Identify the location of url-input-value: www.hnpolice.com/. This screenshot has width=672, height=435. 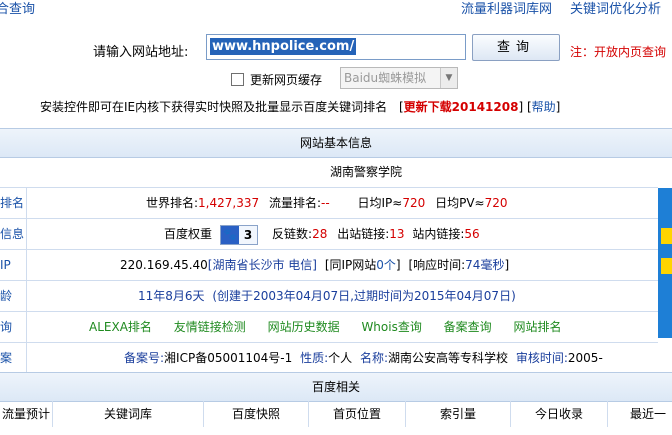
(283, 46).